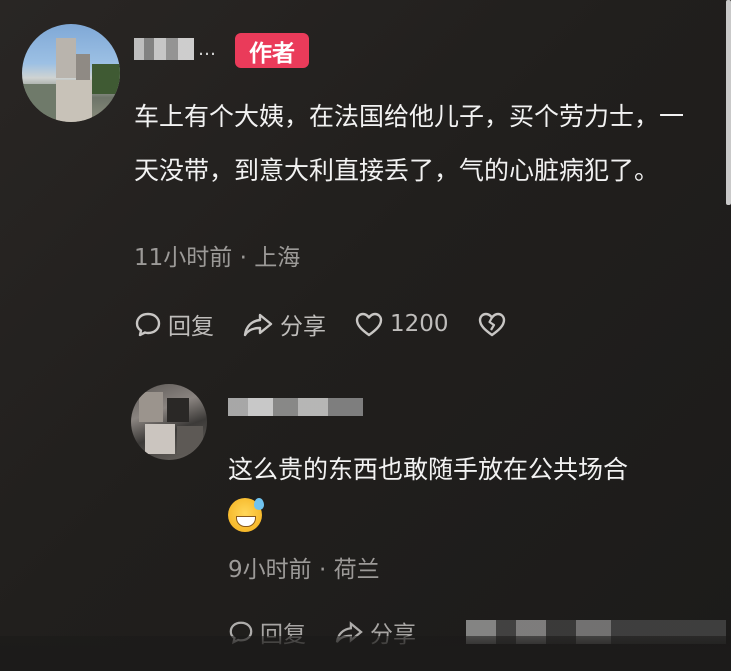 The image size is (731, 671). What do you see at coordinates (258, 325) in the screenshot?
I see `share-arrow-icon` at bounding box center [258, 325].